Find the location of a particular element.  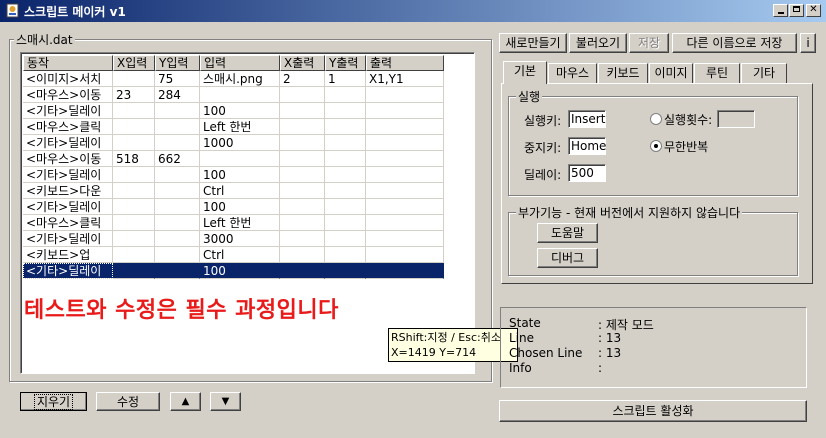

column-header-y-in: Y입력 is located at coordinates (177, 63).